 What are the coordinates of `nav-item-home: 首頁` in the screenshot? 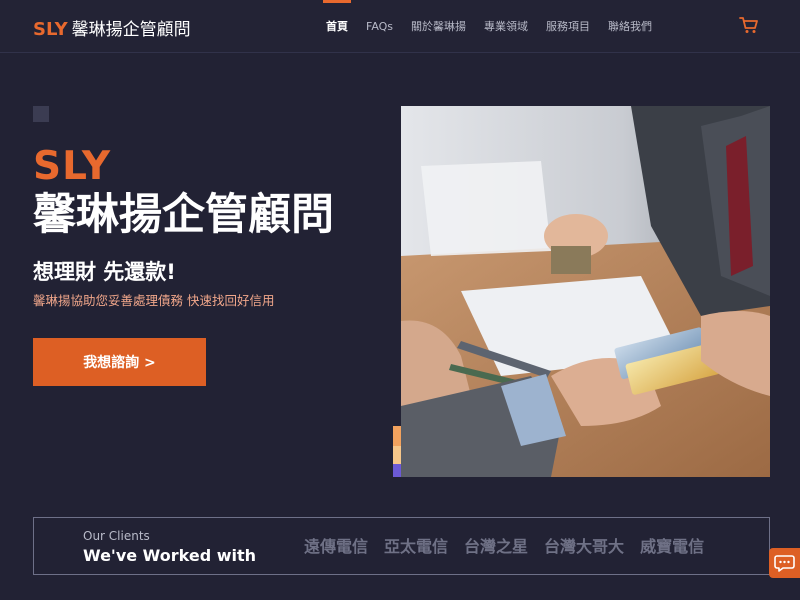 It's located at (337, 26).